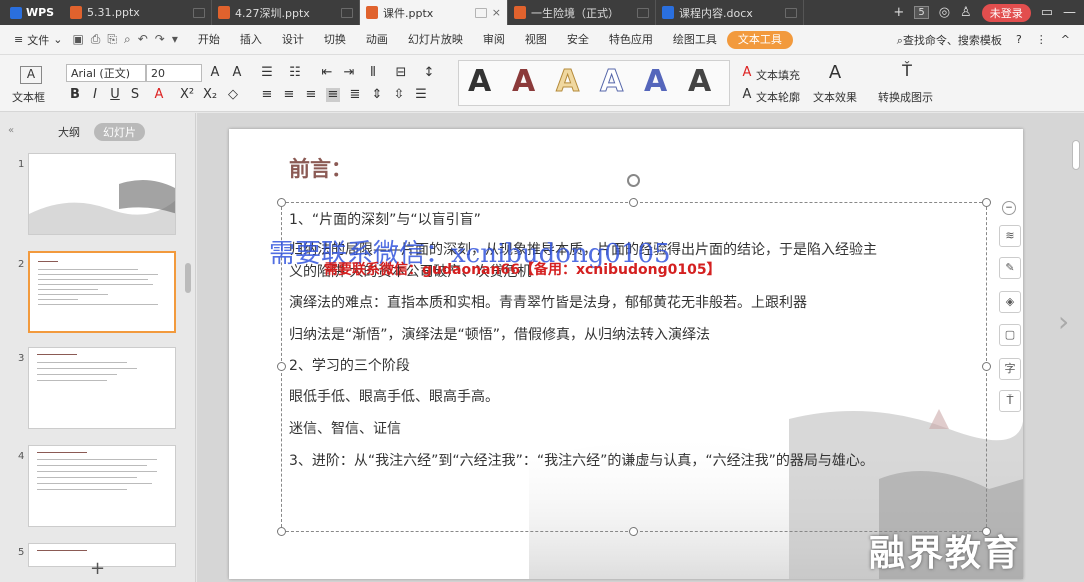 The height and width of the screenshot is (582, 1084). I want to click on panel-scrollbar, so click(188, 278).